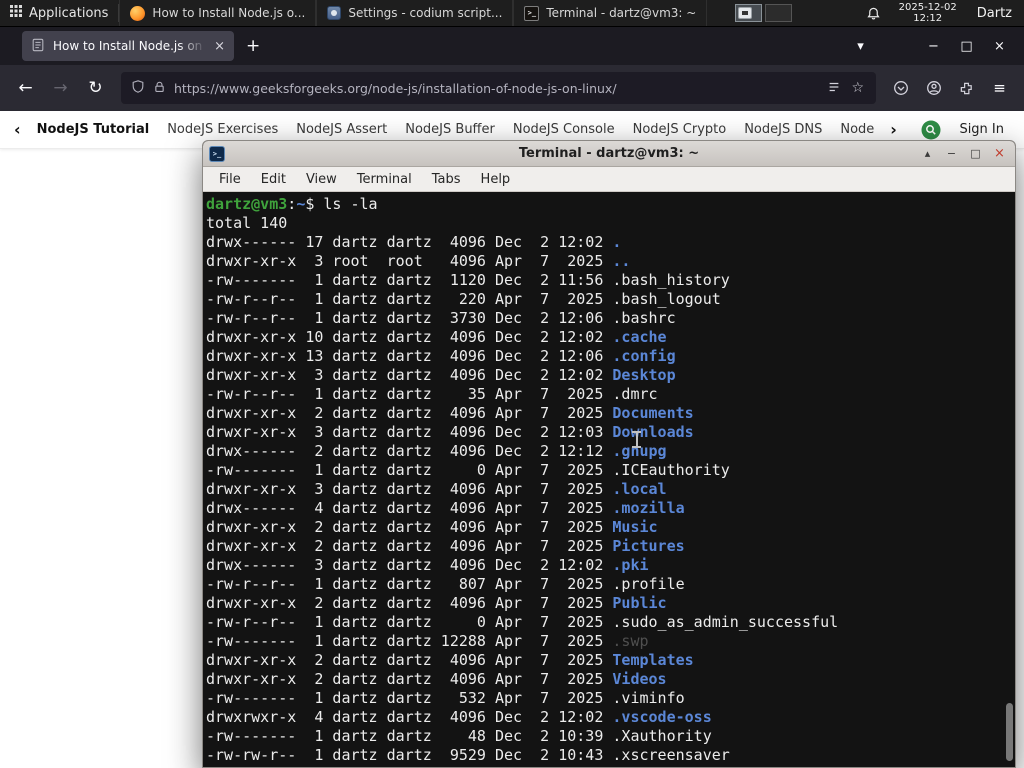  Describe the element at coordinates (409, 489) in the screenshot. I see `listing-pre: drwxr-xr-x 3 dartz dartz 4096 Apr 7 2025` at that location.